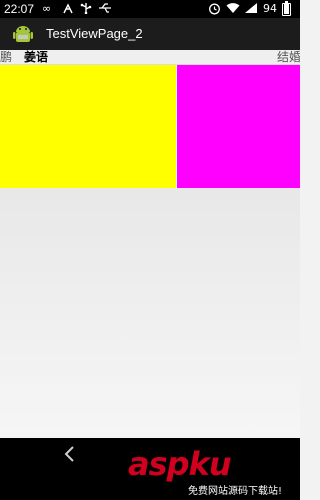 Image resolution: width=320 pixels, height=500 pixels. I want to click on status-bar: 22:07 ∞ 94, so click(150, 9).